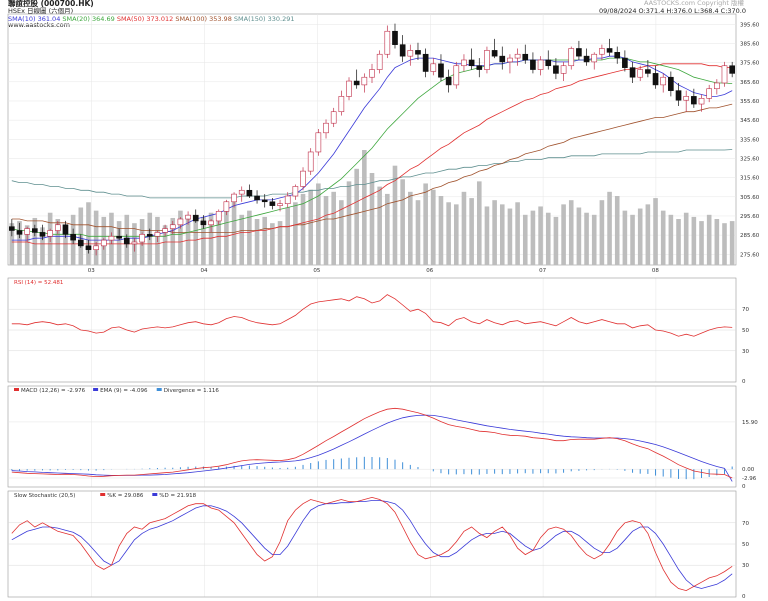 Image resolution: width=768 pixels, height=601 pixels. I want to click on y-tick-label: 305.60, so click(750, 198).